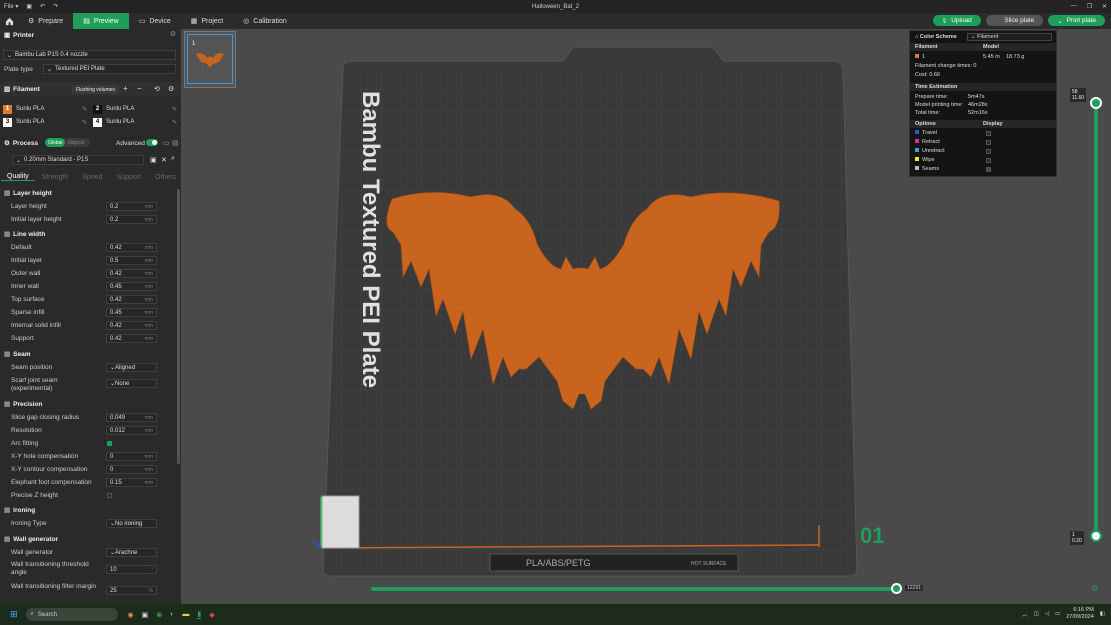 This screenshot has width=1111, height=625. I want to click on subtab-others: Others, so click(165, 177).